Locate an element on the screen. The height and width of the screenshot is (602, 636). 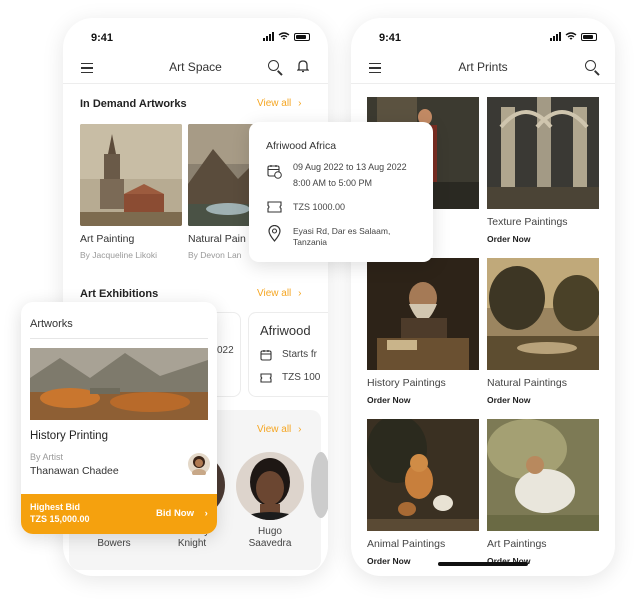
print-title: Art Paintings is located at coordinates (517, 544).